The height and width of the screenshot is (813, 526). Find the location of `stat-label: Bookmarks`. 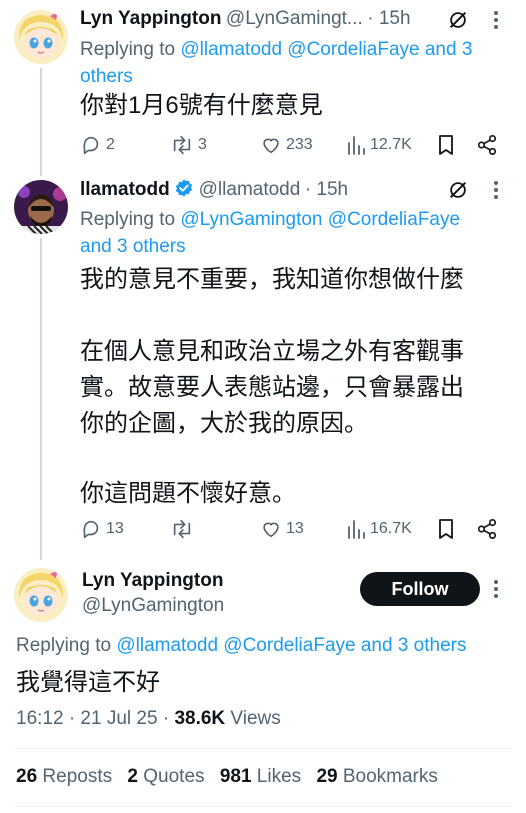

stat-label: Bookmarks is located at coordinates (390, 776).